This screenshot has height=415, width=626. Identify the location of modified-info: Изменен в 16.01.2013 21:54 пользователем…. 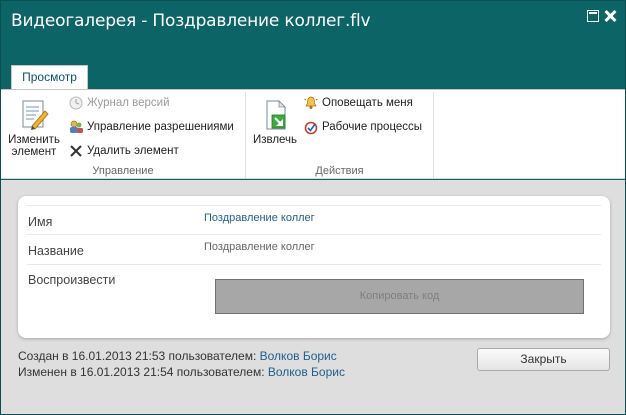
(181, 372).